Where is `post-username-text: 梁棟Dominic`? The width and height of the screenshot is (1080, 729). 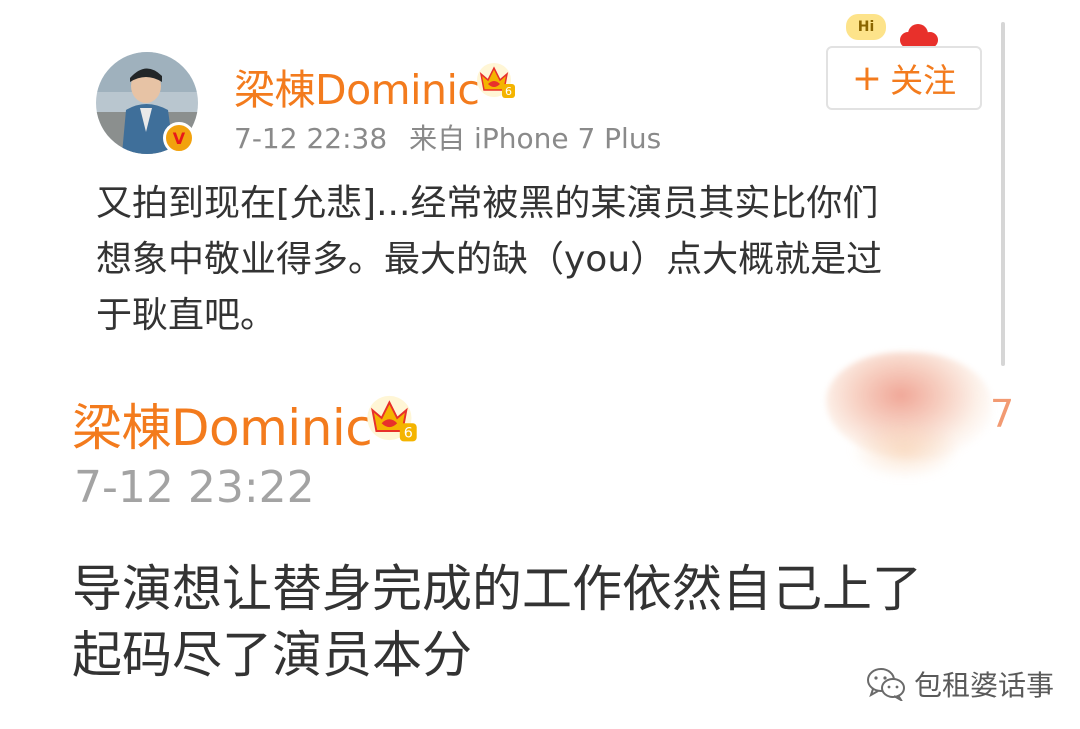
post-username-text: 梁棟Dominic is located at coordinates (357, 90).